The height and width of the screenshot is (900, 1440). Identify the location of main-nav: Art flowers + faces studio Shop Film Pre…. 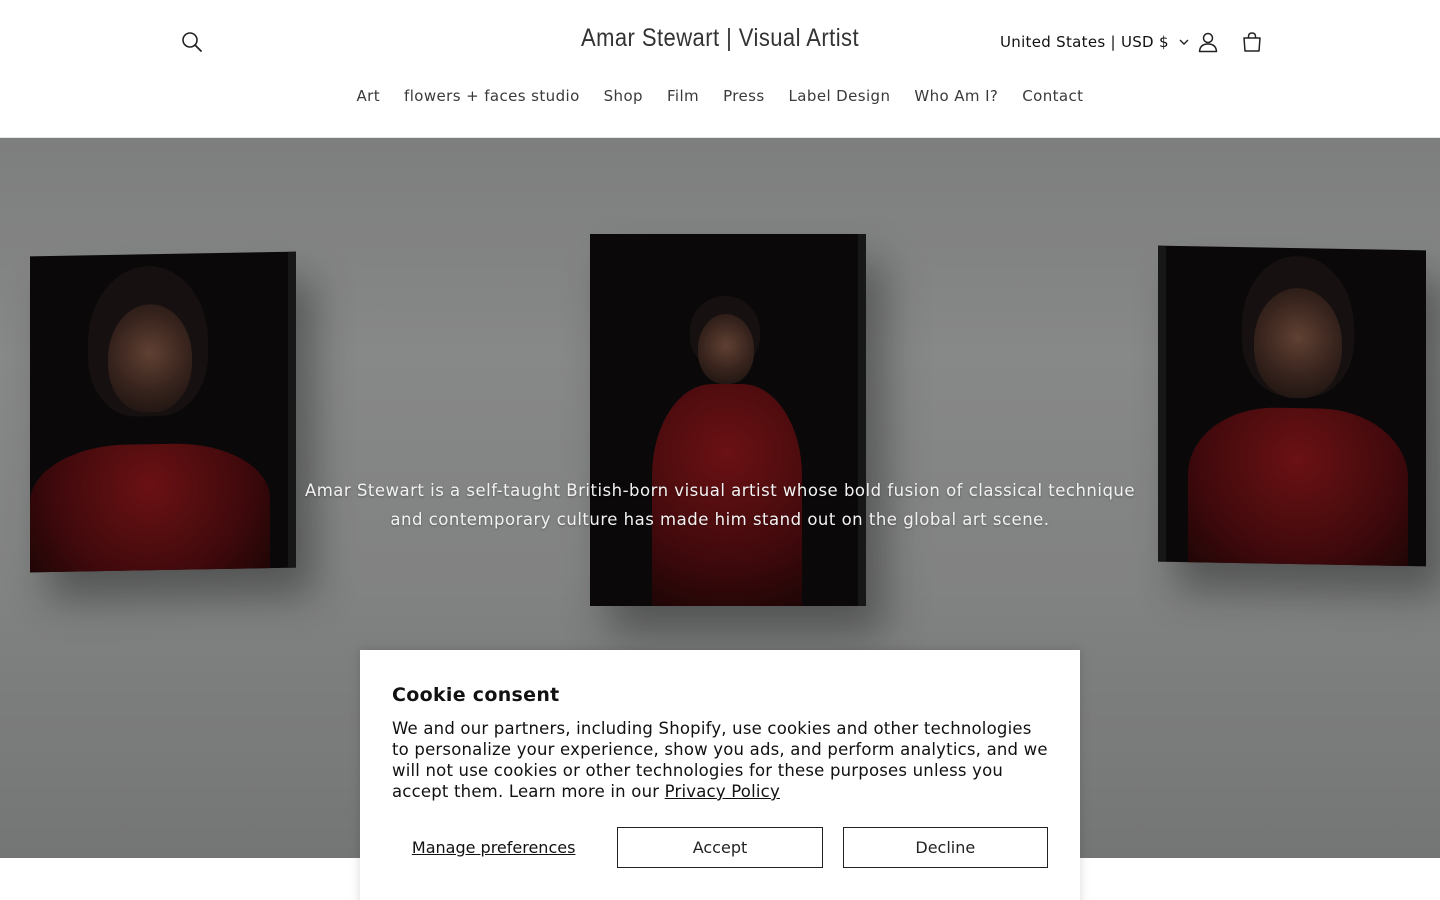
(720, 96).